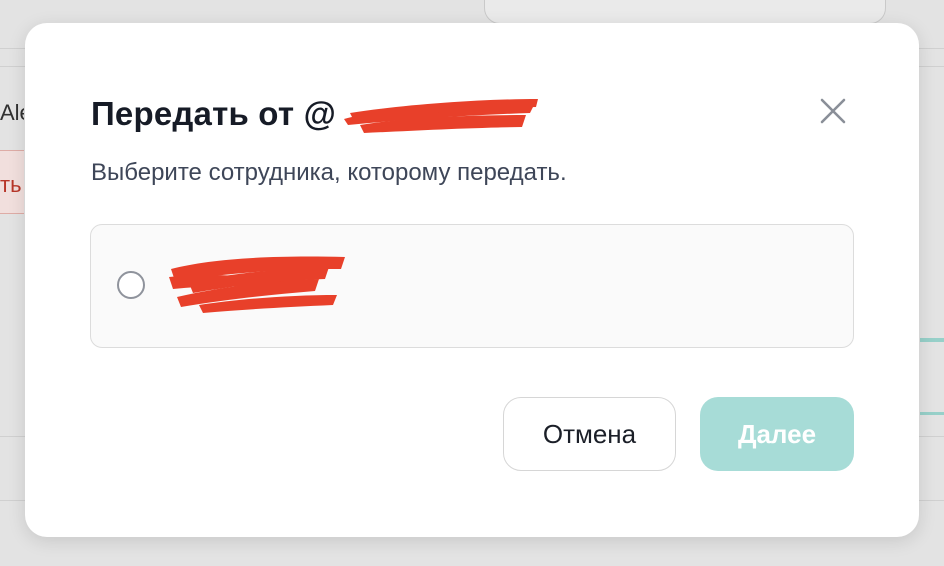 This screenshot has width=944, height=566. Describe the element at coordinates (589, 434) in the screenshot. I see `cancel-button: Отмена` at that location.